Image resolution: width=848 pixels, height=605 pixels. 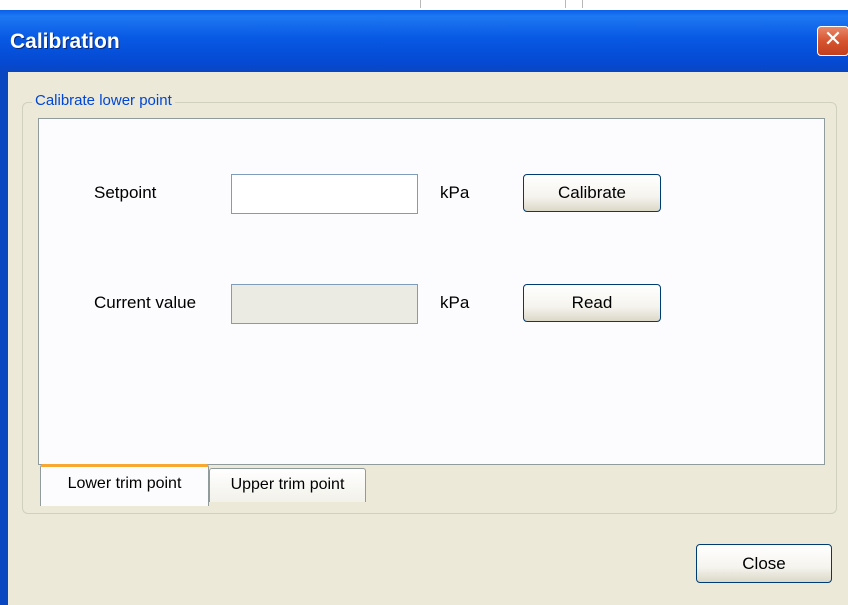 I want to click on current-value-label: Current value, so click(x=145, y=302).